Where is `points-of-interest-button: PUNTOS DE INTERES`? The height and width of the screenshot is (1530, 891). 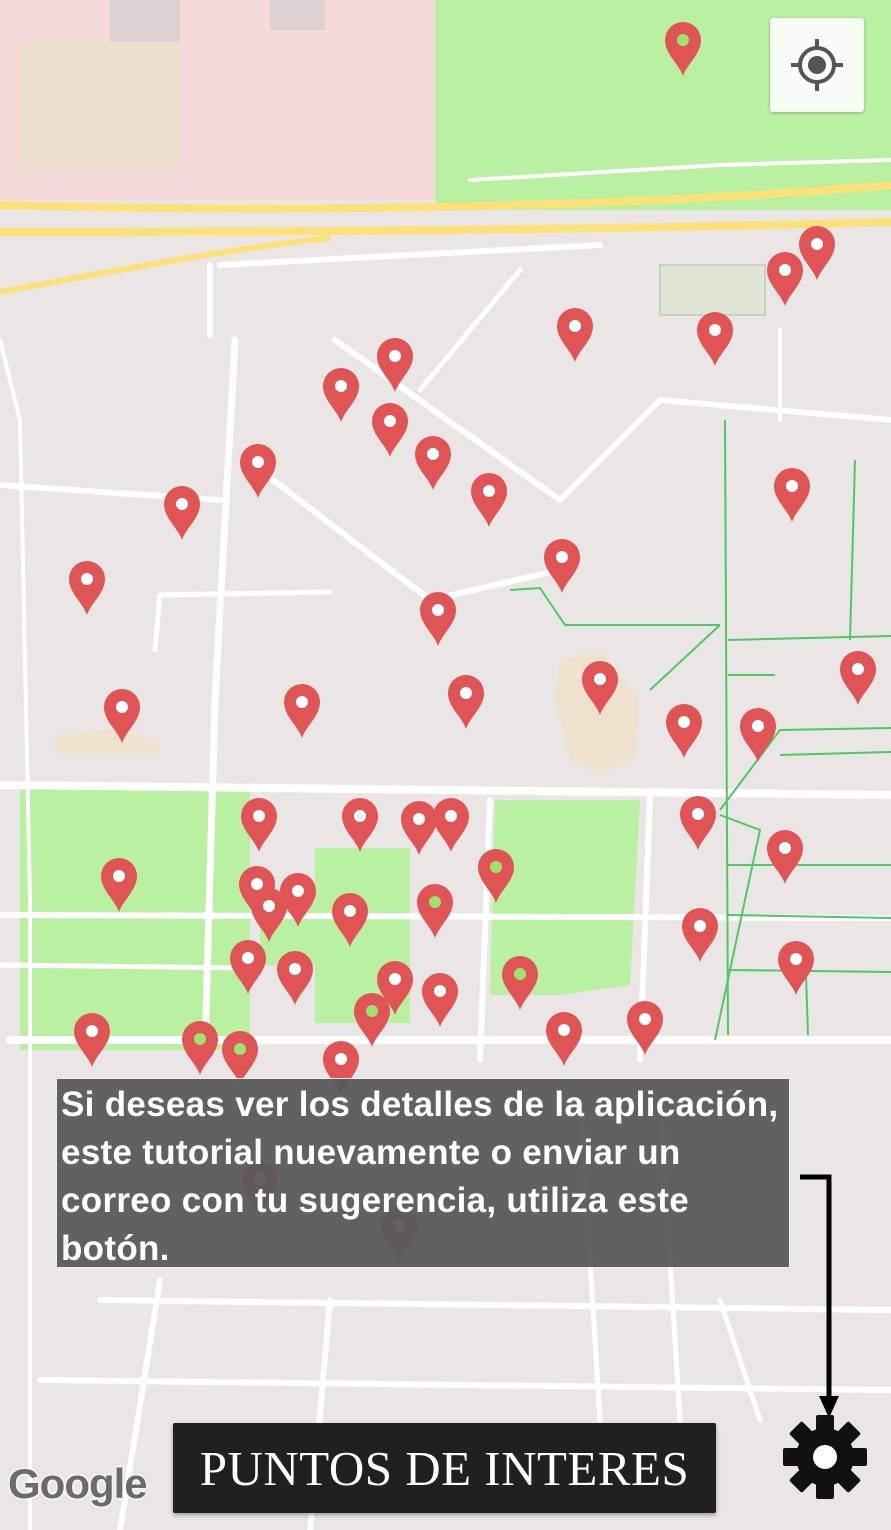 points-of-interest-button: PUNTOS DE INTERES is located at coordinates (444, 1468).